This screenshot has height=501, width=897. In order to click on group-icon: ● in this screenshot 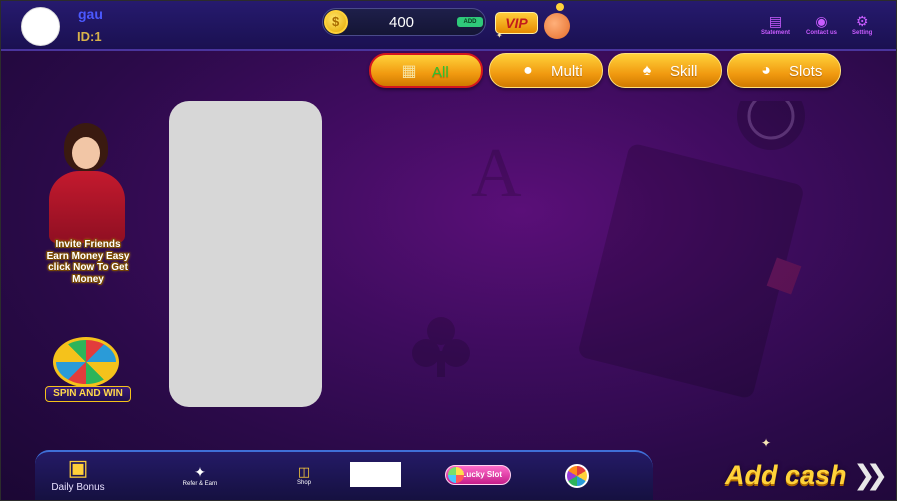, I will do `click(528, 70)`.